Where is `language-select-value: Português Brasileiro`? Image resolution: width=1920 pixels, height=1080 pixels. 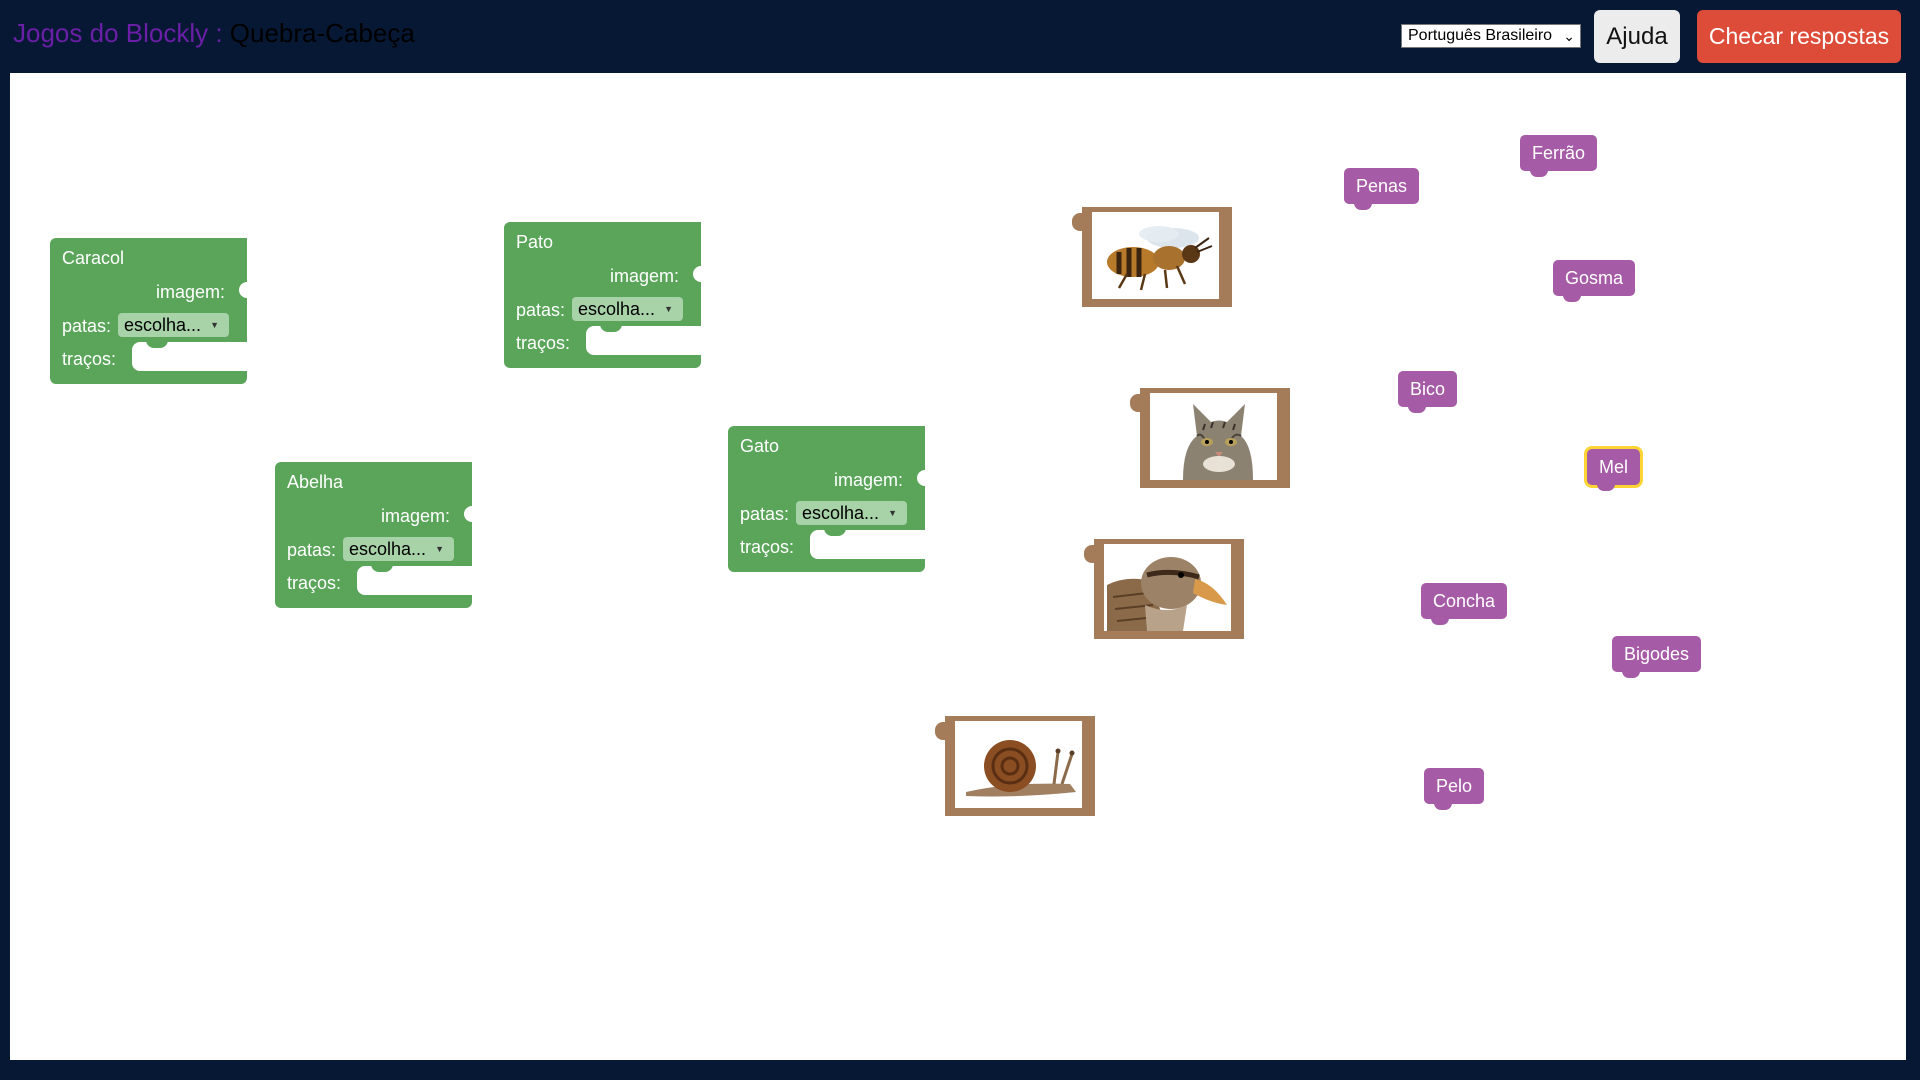
language-select-value: Português Brasileiro is located at coordinates (1480, 35).